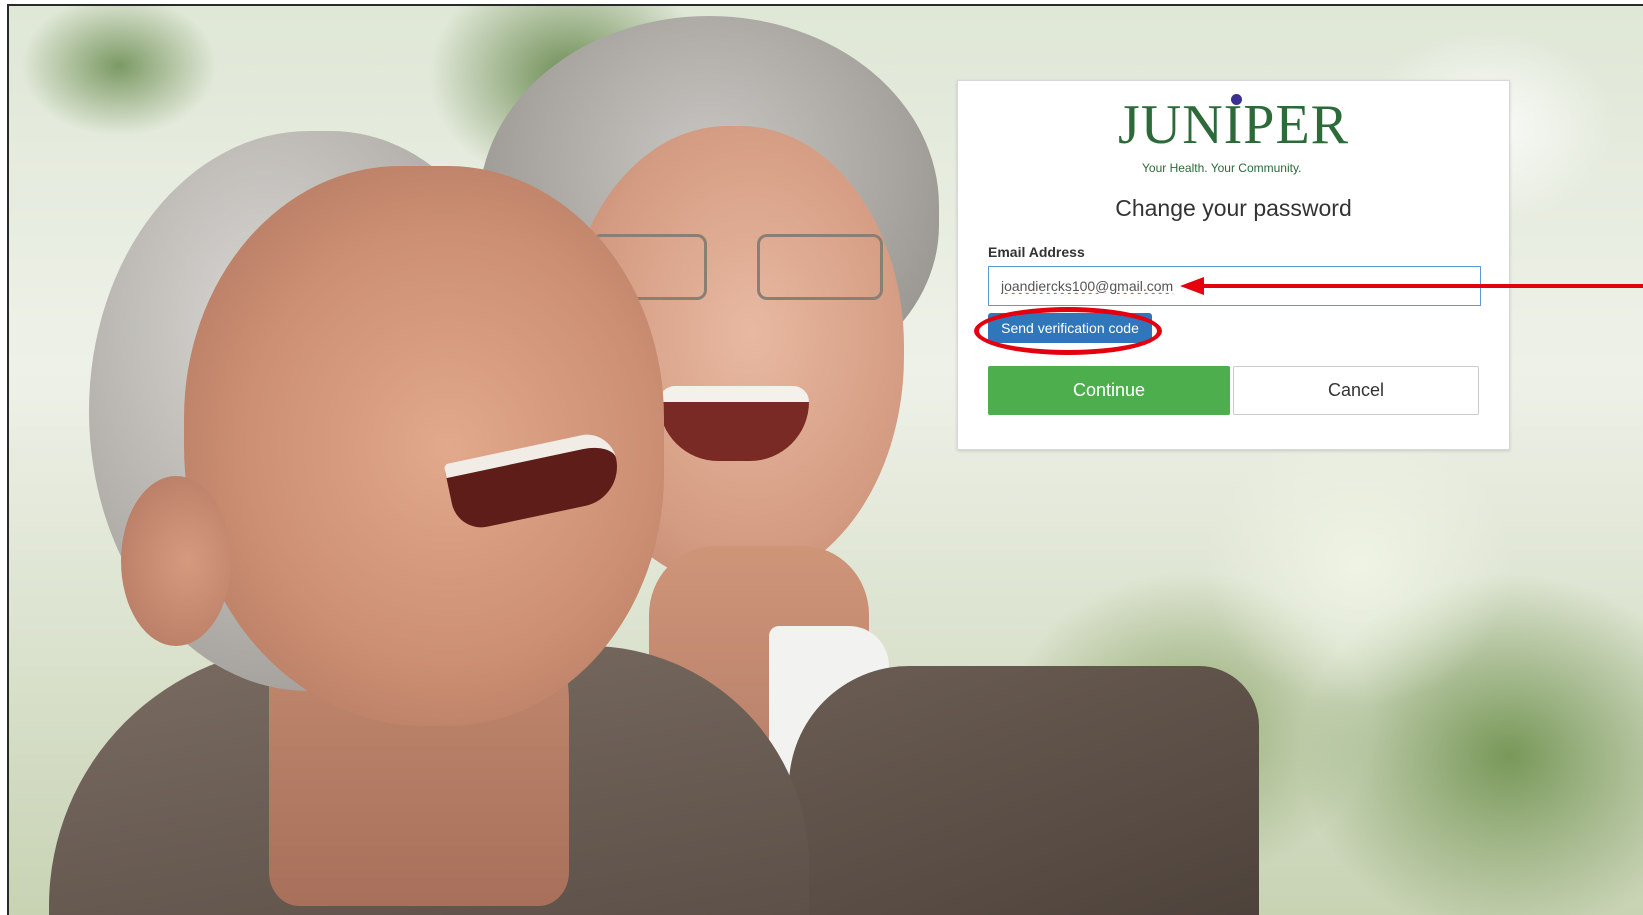 The height and width of the screenshot is (915, 1643). Describe the element at coordinates (1036, 252) in the screenshot. I see `email-label: Email Address` at that location.